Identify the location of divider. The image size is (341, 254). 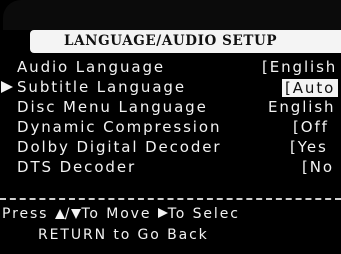
(170, 199).